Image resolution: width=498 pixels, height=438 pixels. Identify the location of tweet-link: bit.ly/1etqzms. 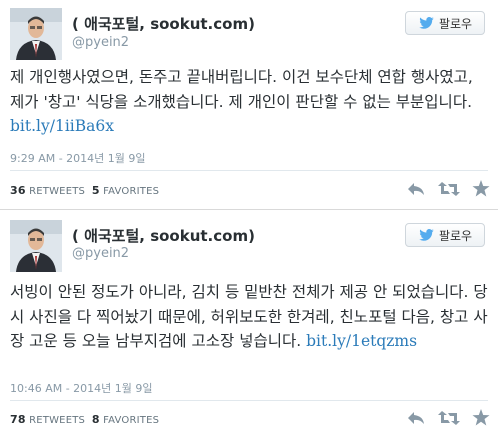
(361, 341).